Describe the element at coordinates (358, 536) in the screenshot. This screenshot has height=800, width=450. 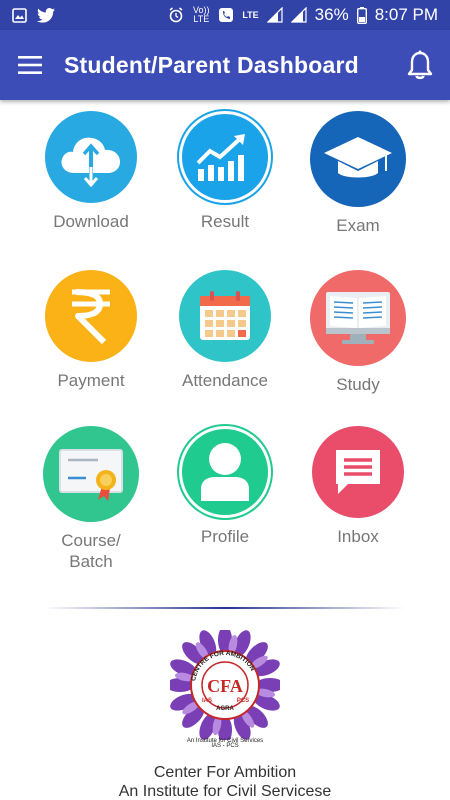
I see `tile-label: Inbox` at that location.